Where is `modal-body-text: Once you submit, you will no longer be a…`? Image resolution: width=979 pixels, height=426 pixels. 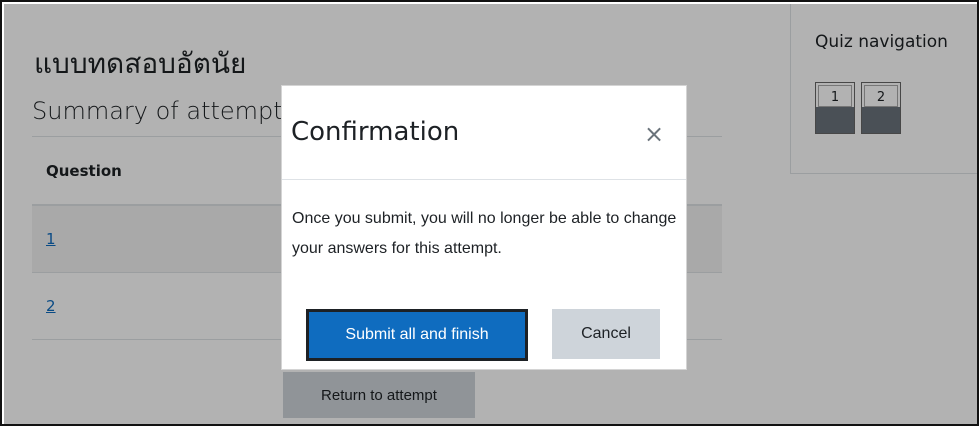 modal-body-text: Once you submit, you will no longer be a… is located at coordinates (484, 233).